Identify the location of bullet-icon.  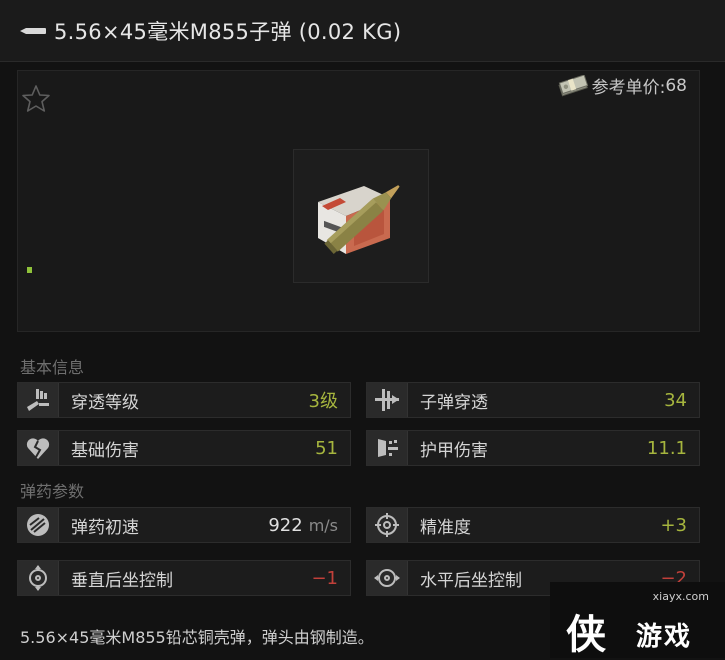
(33, 30).